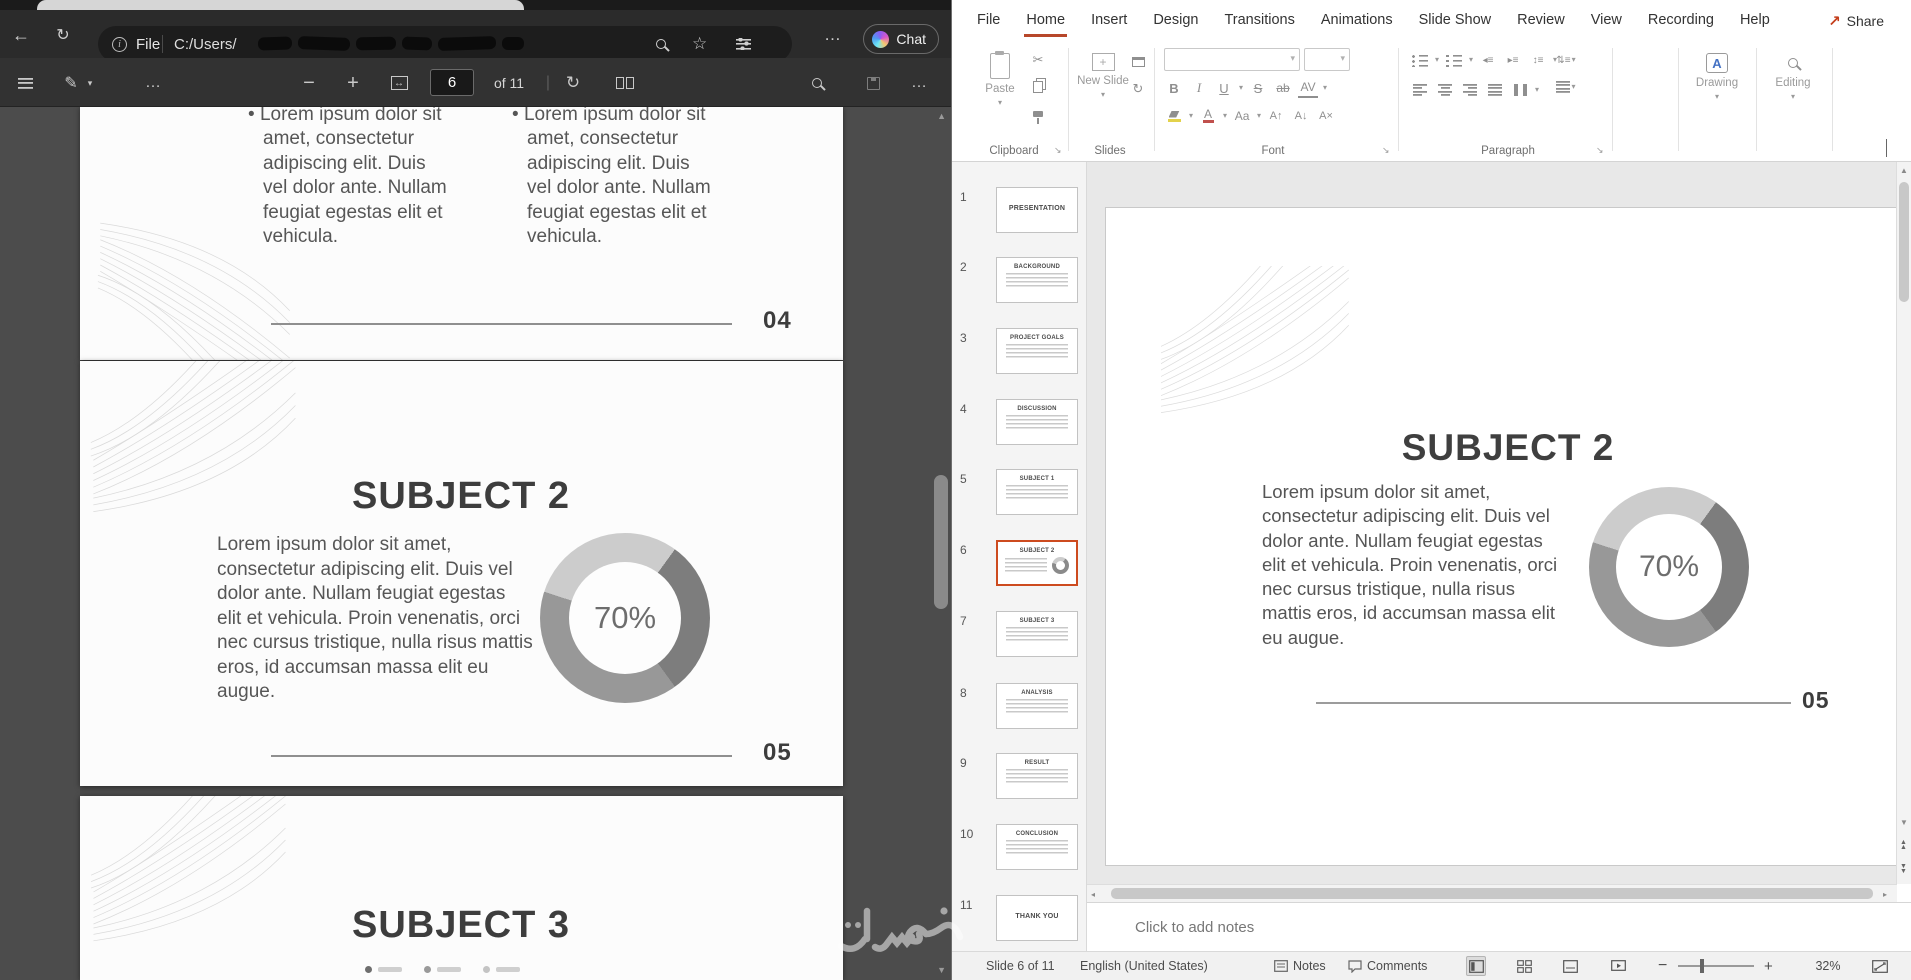 The image size is (1911, 980). I want to click on paragraph-dialog-launcher: ↘, so click(1600, 150).